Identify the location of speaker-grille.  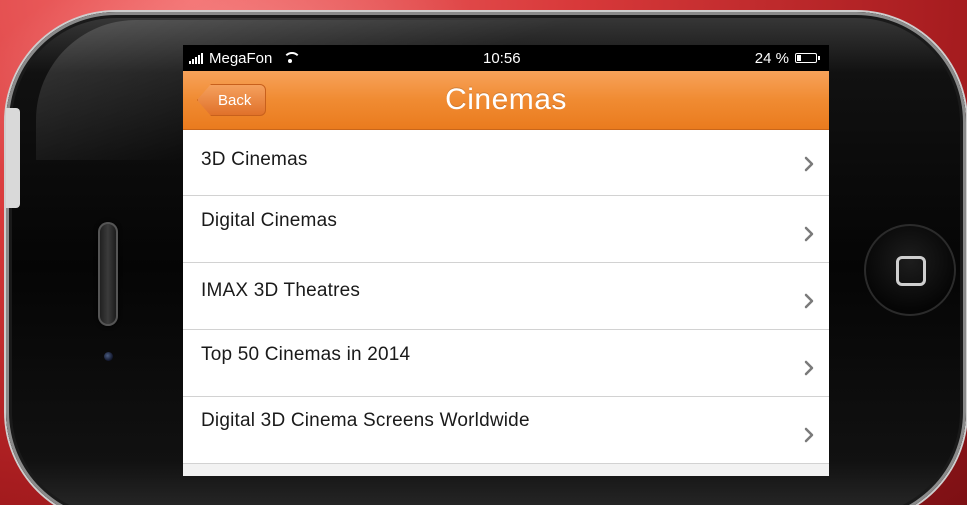
(108, 274).